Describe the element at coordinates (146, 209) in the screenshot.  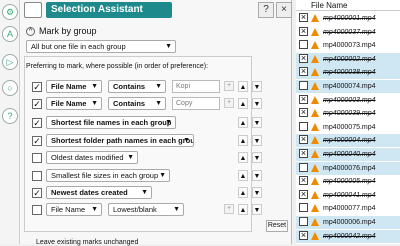
I see `operator-dropdown: Lowest/blank ▼` at that location.